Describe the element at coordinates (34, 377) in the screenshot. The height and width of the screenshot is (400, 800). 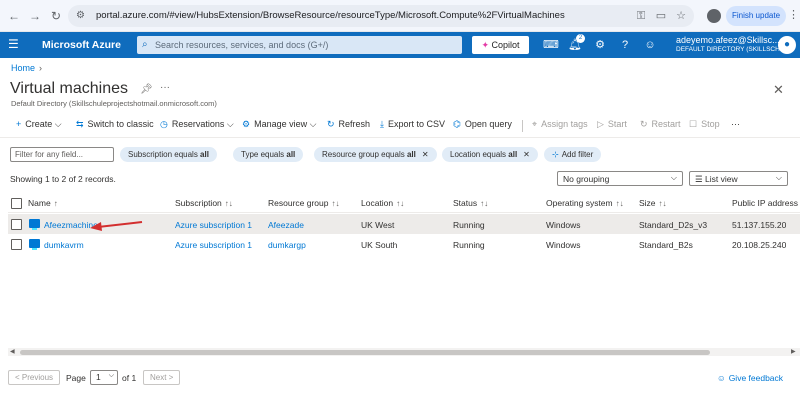
I see `previous-page-button: < Previous` at that location.